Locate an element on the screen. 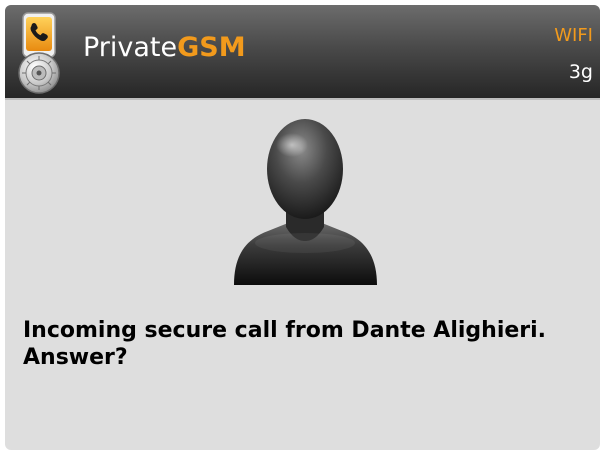 This screenshot has height=455, width=605. app-title: PrivateGSM is located at coordinates (164, 48).